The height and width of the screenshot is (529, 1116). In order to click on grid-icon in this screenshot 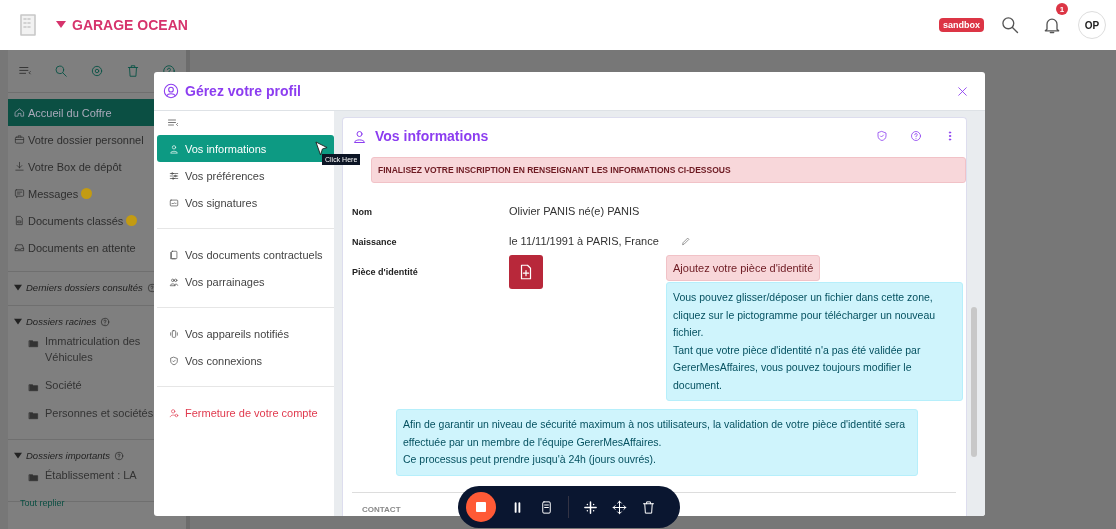, I will do `click(590, 507)`.